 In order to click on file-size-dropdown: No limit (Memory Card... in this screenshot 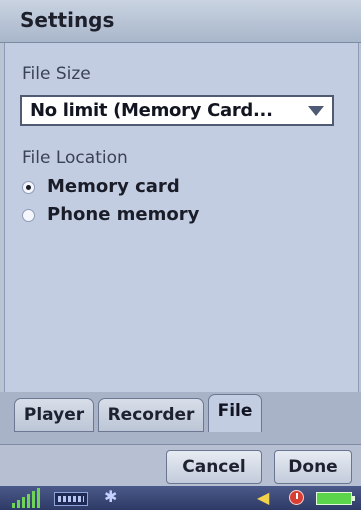, I will do `click(177, 110)`.